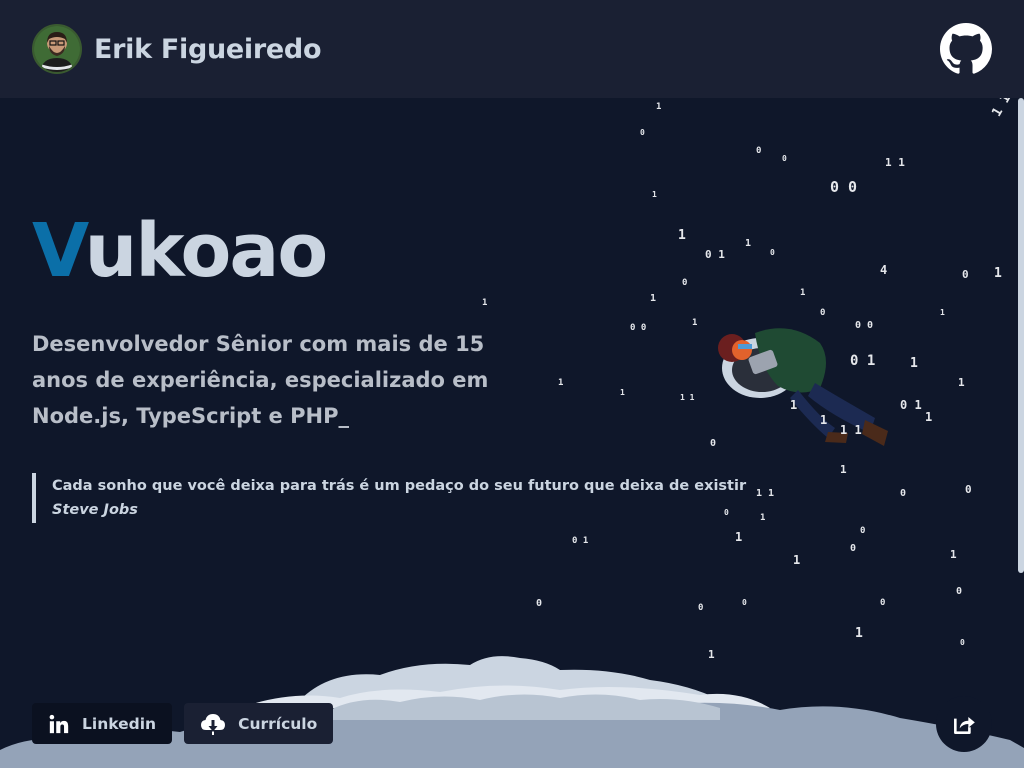 The image size is (1024, 768). I want to click on avatar, so click(57, 49).